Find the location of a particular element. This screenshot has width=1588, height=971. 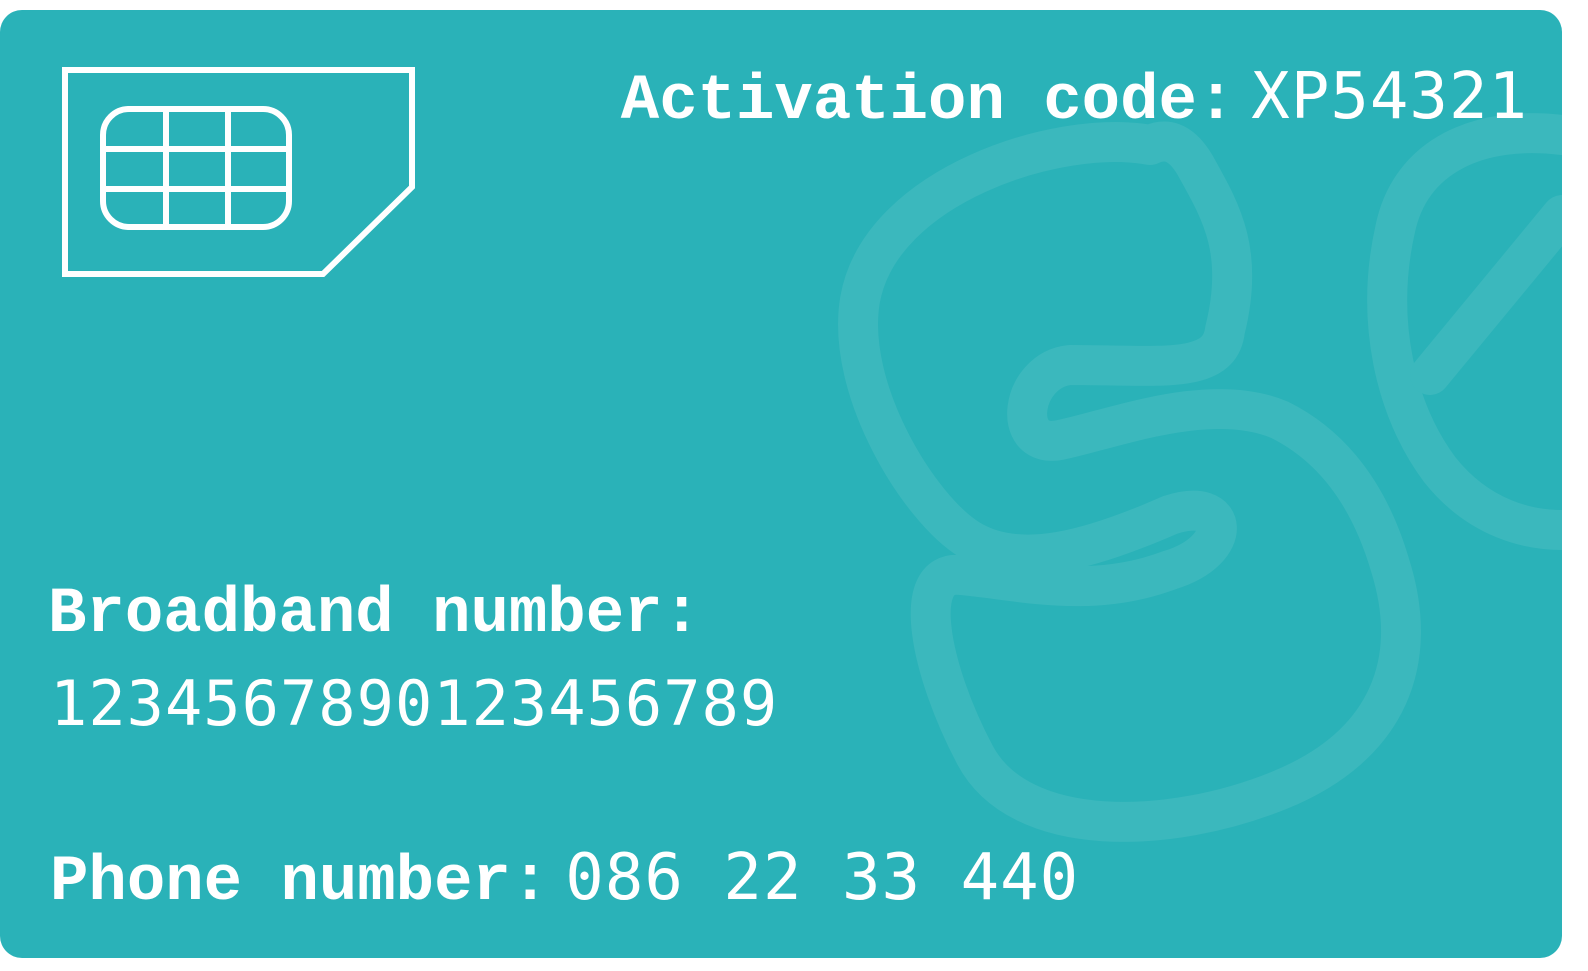

activation-code-row: Activation code: XP54321 is located at coordinates (1074, 99).